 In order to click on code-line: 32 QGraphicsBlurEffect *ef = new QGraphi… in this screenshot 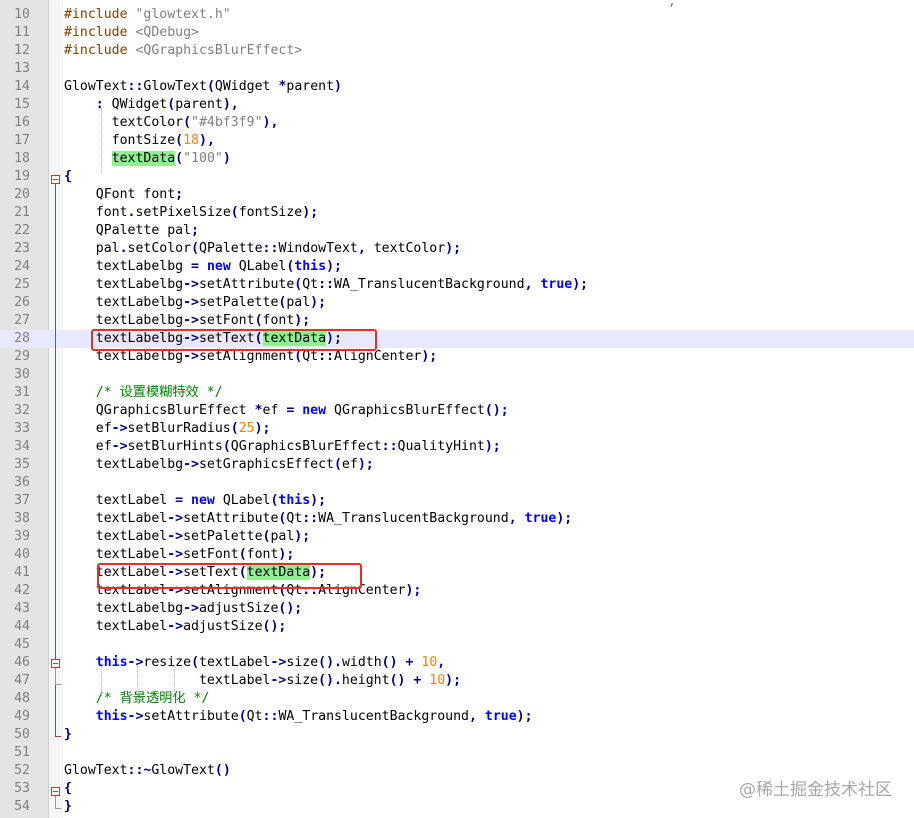, I will do `click(457, 411)`.